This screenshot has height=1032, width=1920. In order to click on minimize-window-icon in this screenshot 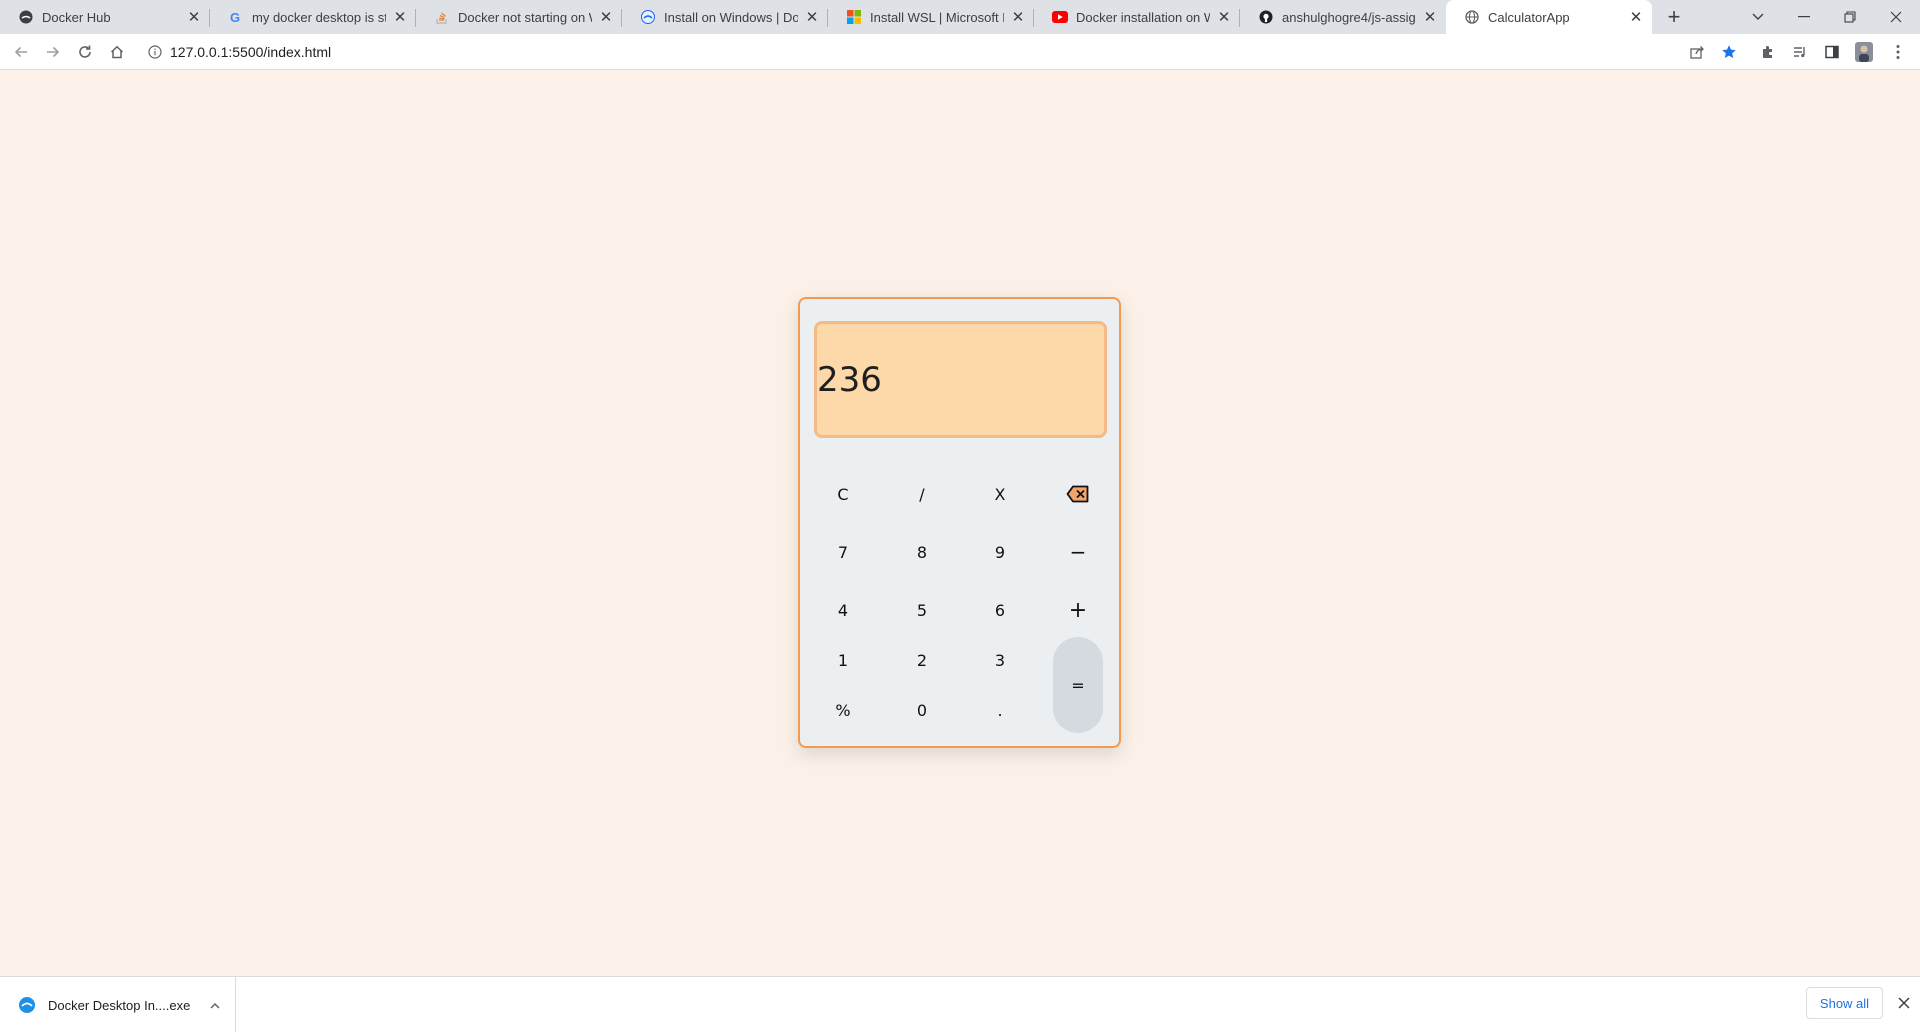, I will do `click(1804, 17)`.